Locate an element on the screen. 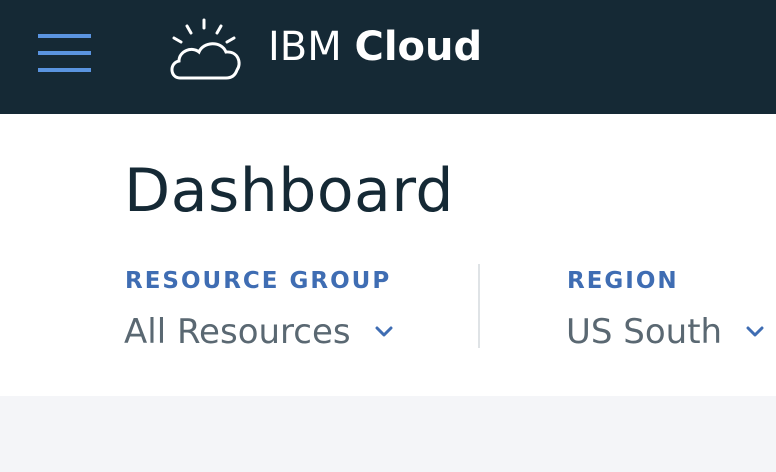 The image size is (776, 472). resource-group-dropdown: All Resources is located at coordinates (259, 332).